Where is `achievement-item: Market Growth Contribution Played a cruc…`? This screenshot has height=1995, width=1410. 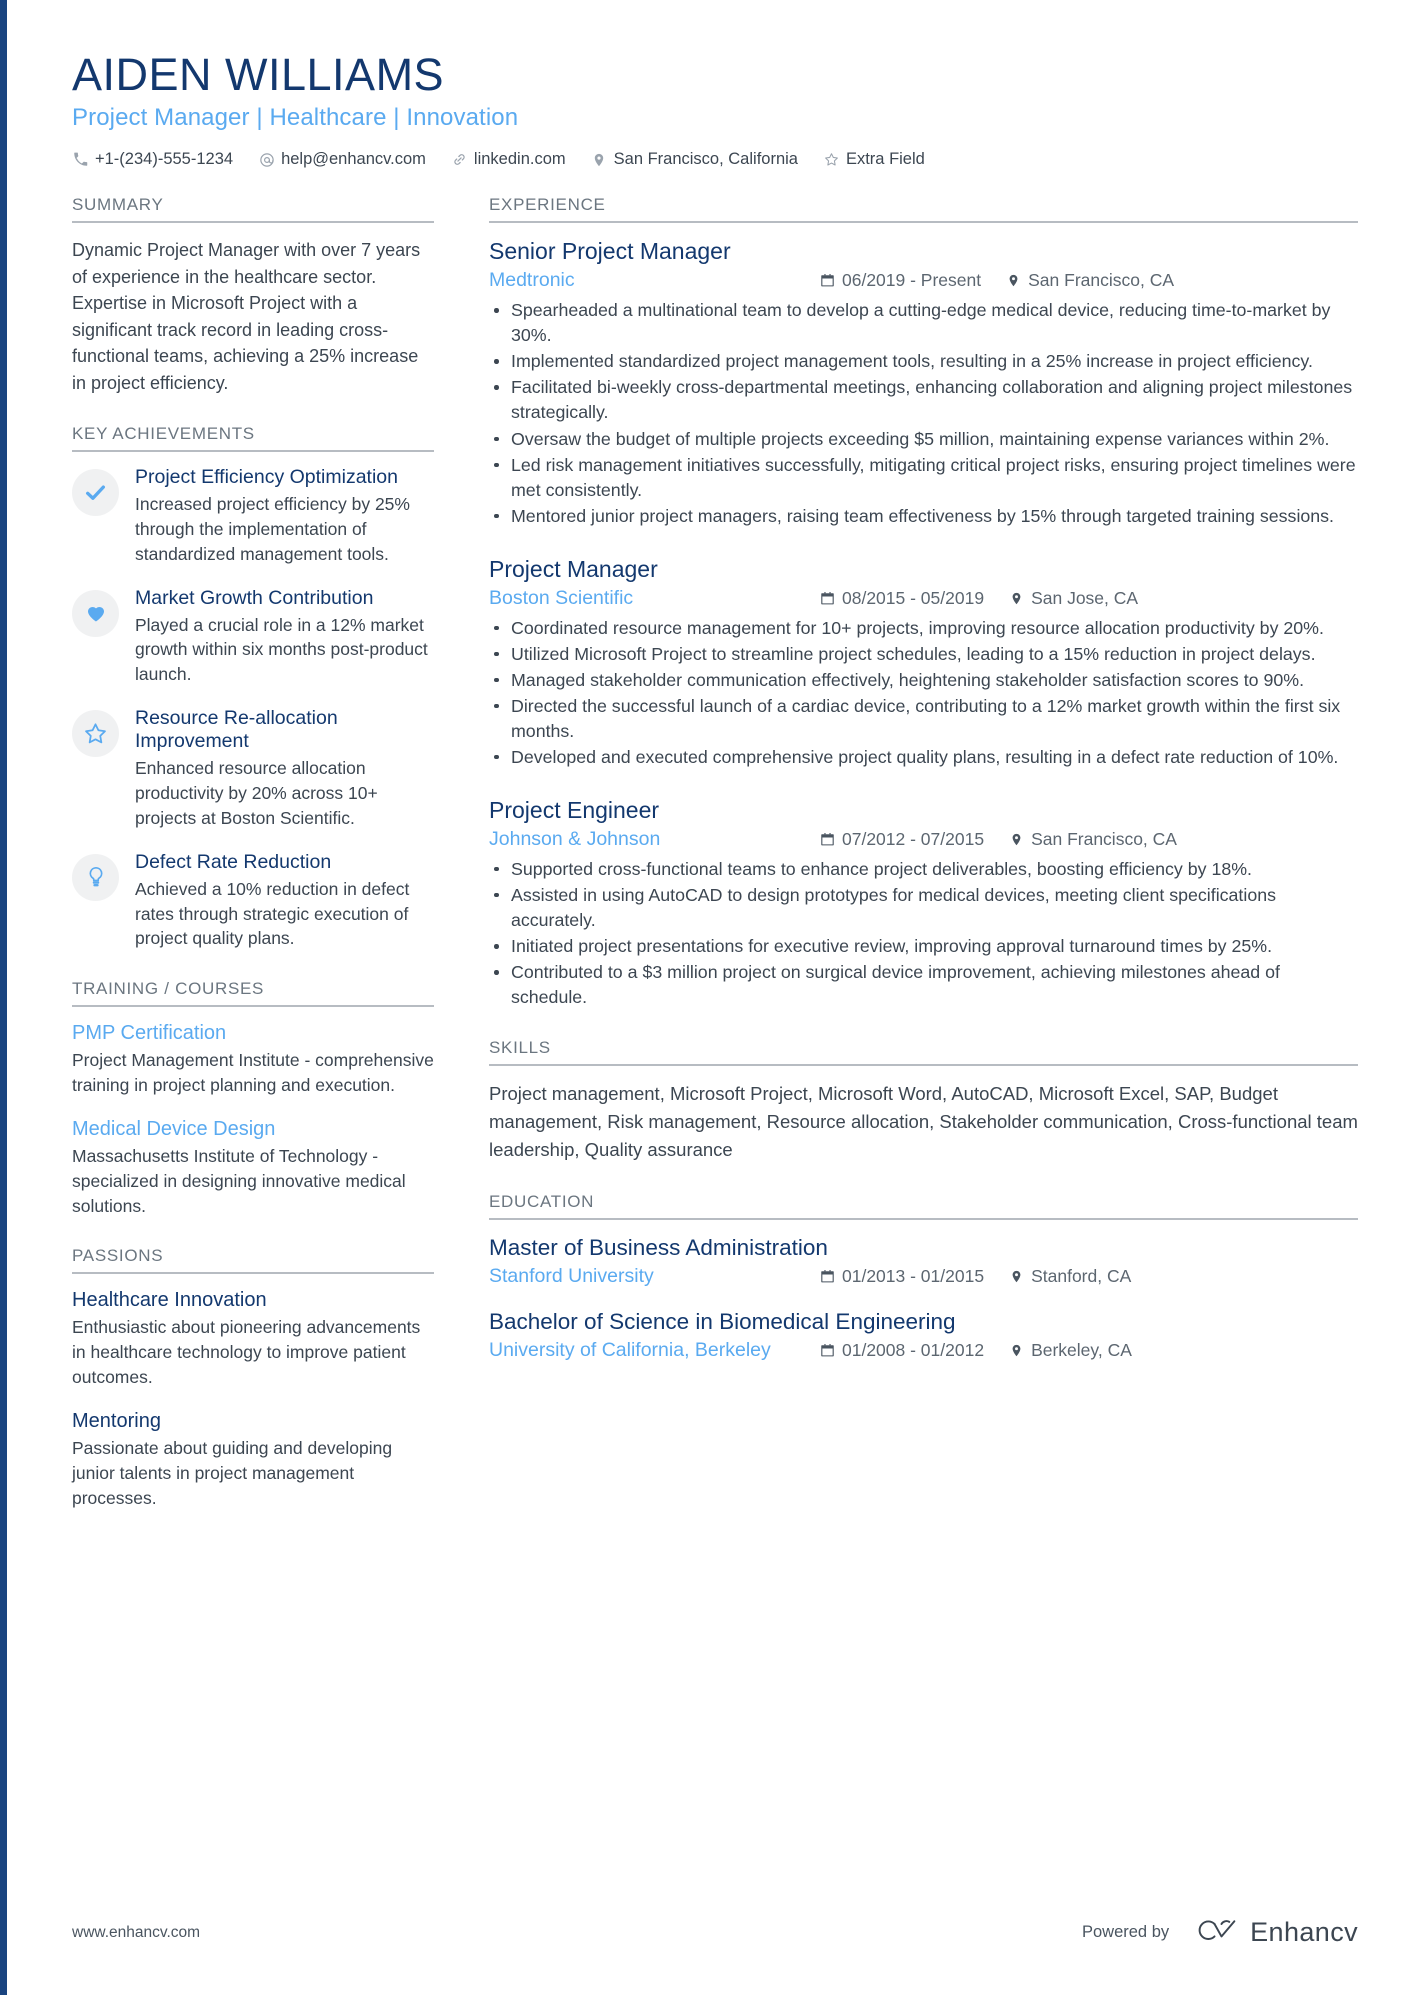
achievement-item: Market Growth Contribution Played a cruc… is located at coordinates (253, 637).